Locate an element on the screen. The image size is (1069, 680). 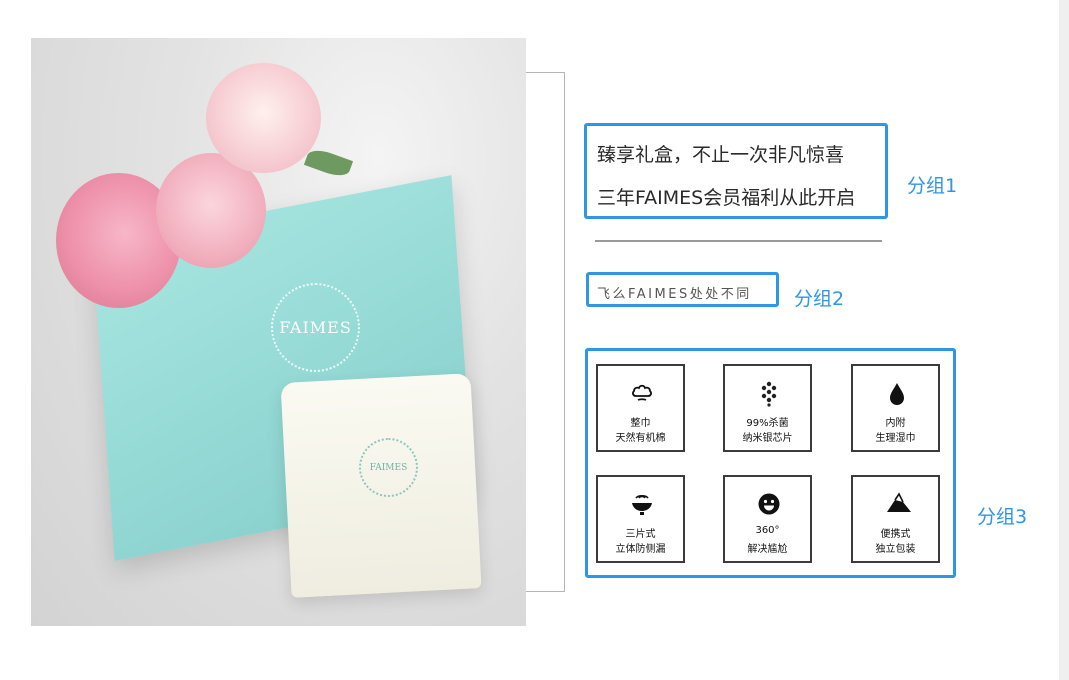
bracket-line is located at coordinates (545, 332).